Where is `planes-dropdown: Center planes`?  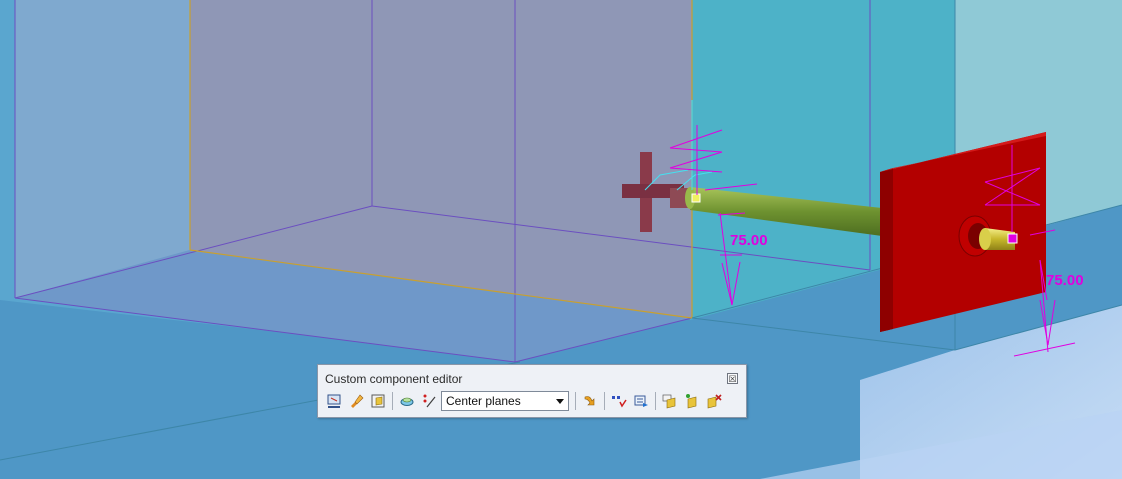
planes-dropdown: Center planes is located at coordinates (505, 401).